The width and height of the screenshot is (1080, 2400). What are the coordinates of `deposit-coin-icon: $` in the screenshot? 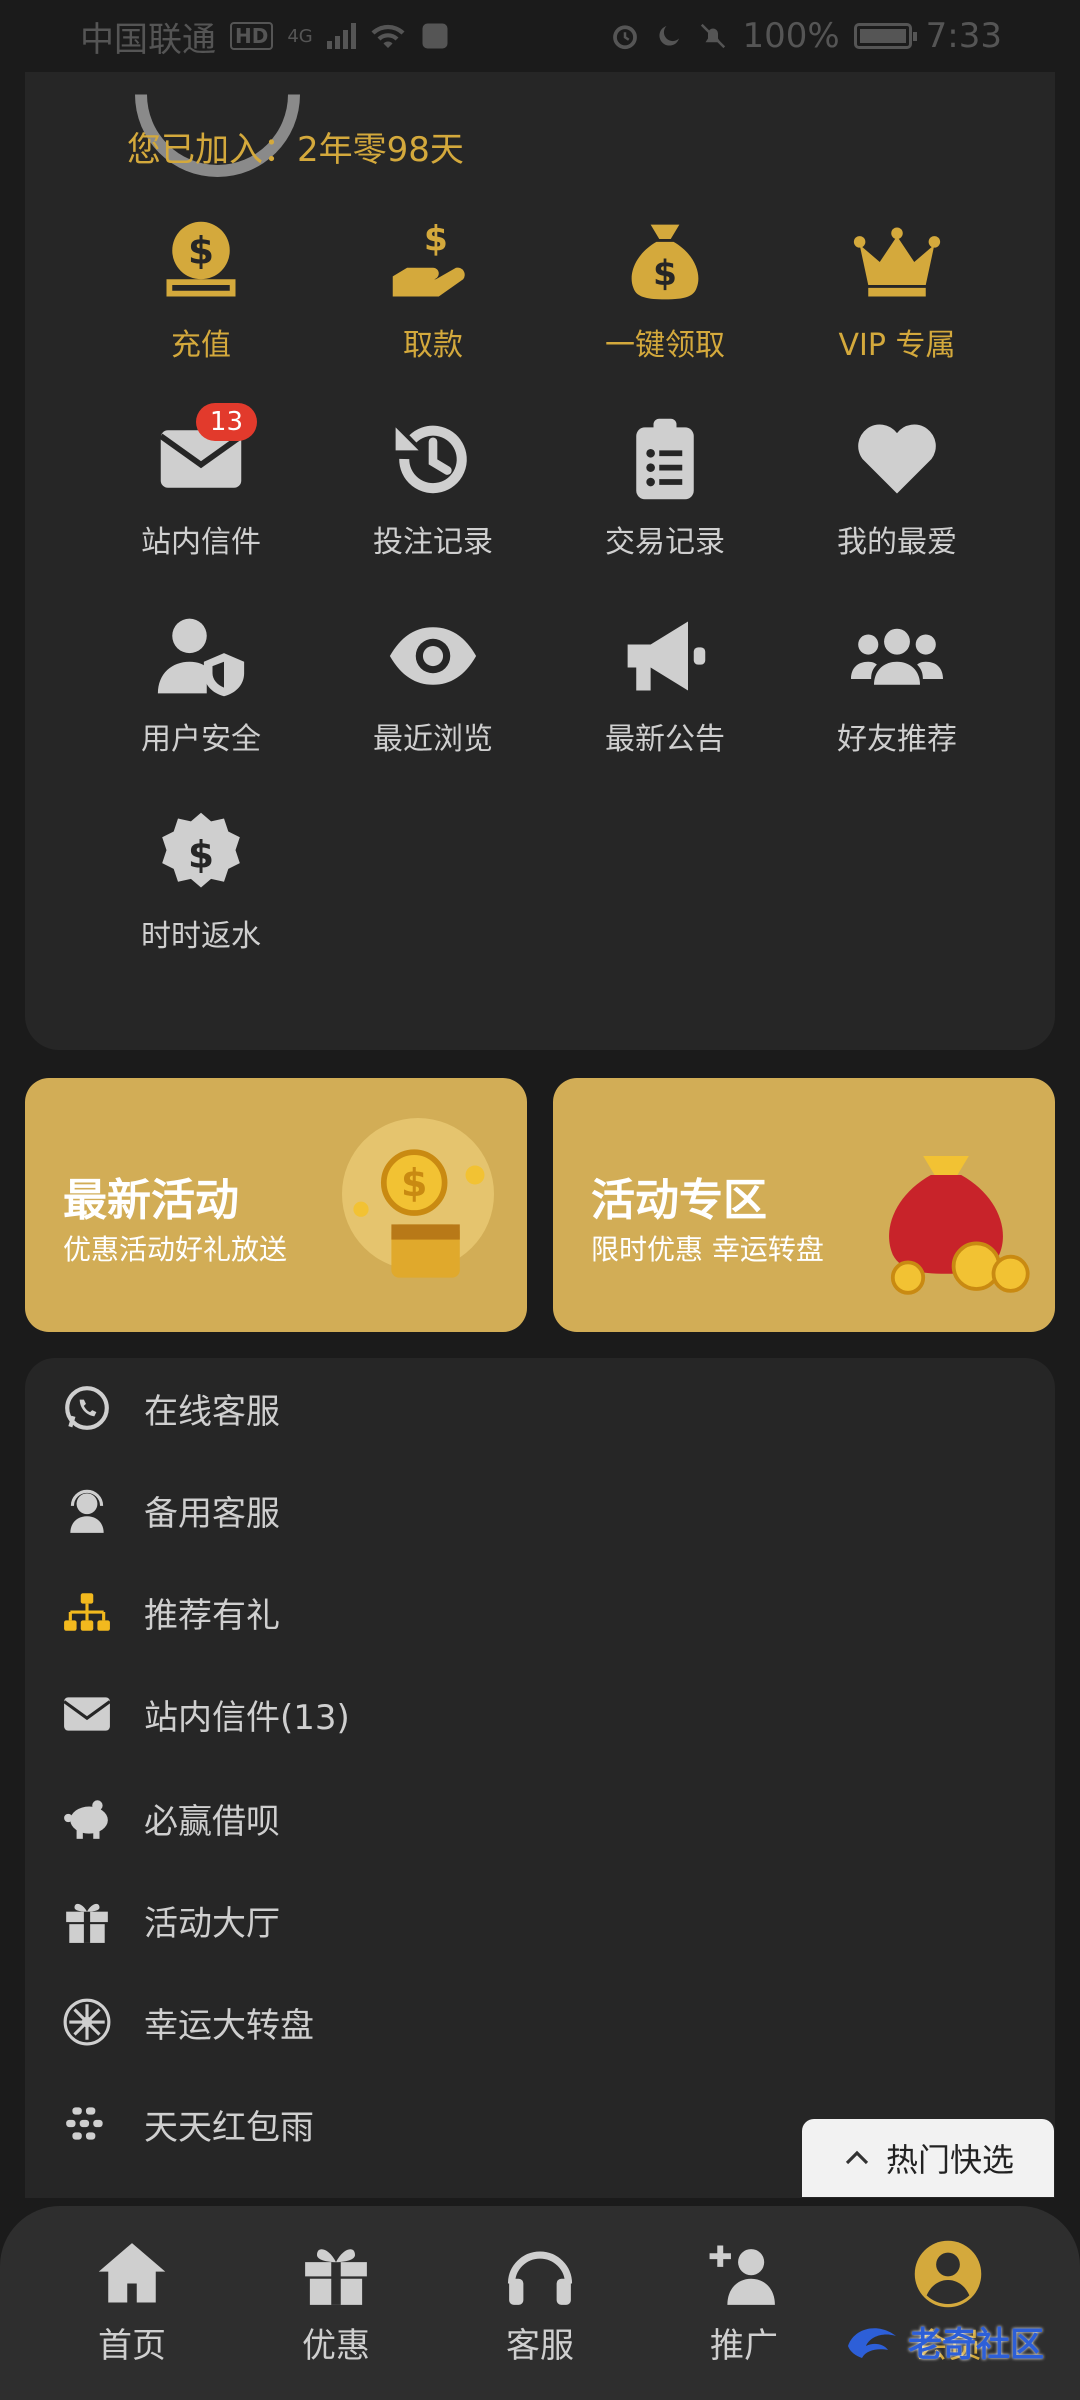 It's located at (201, 262).